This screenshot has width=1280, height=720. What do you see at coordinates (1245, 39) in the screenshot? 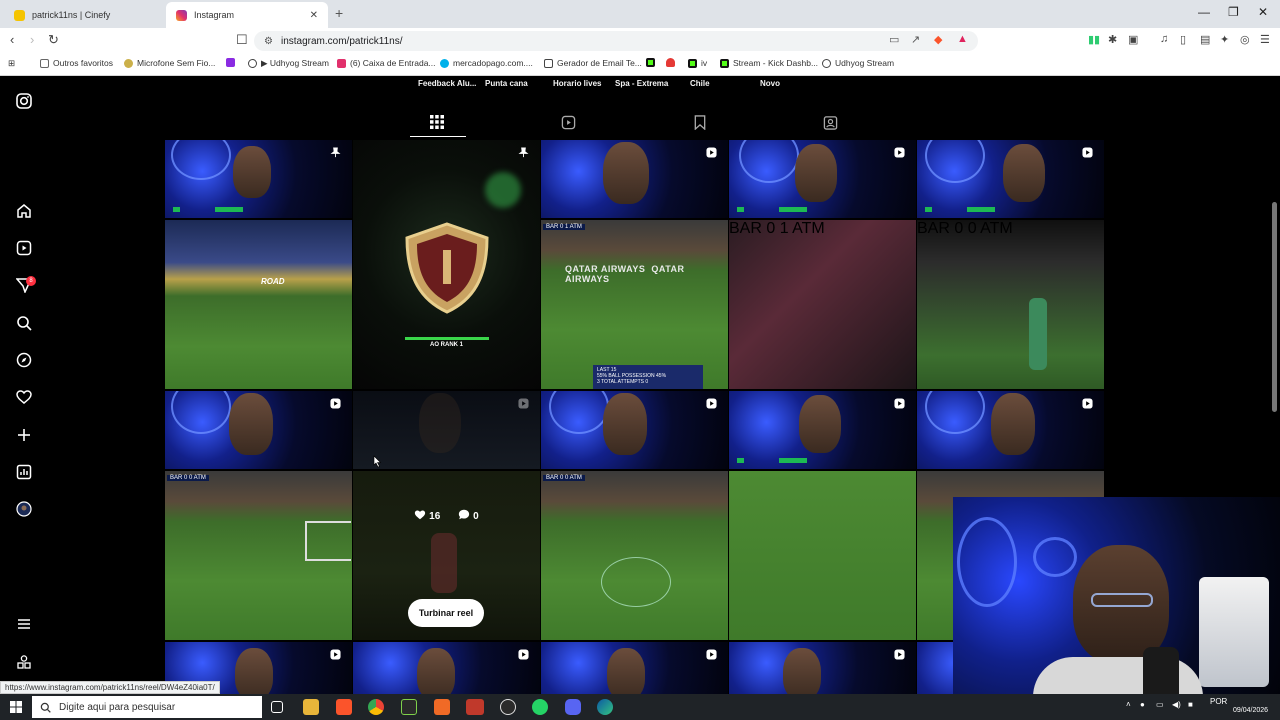
I see `vpn-icon: ◎` at bounding box center [1245, 39].